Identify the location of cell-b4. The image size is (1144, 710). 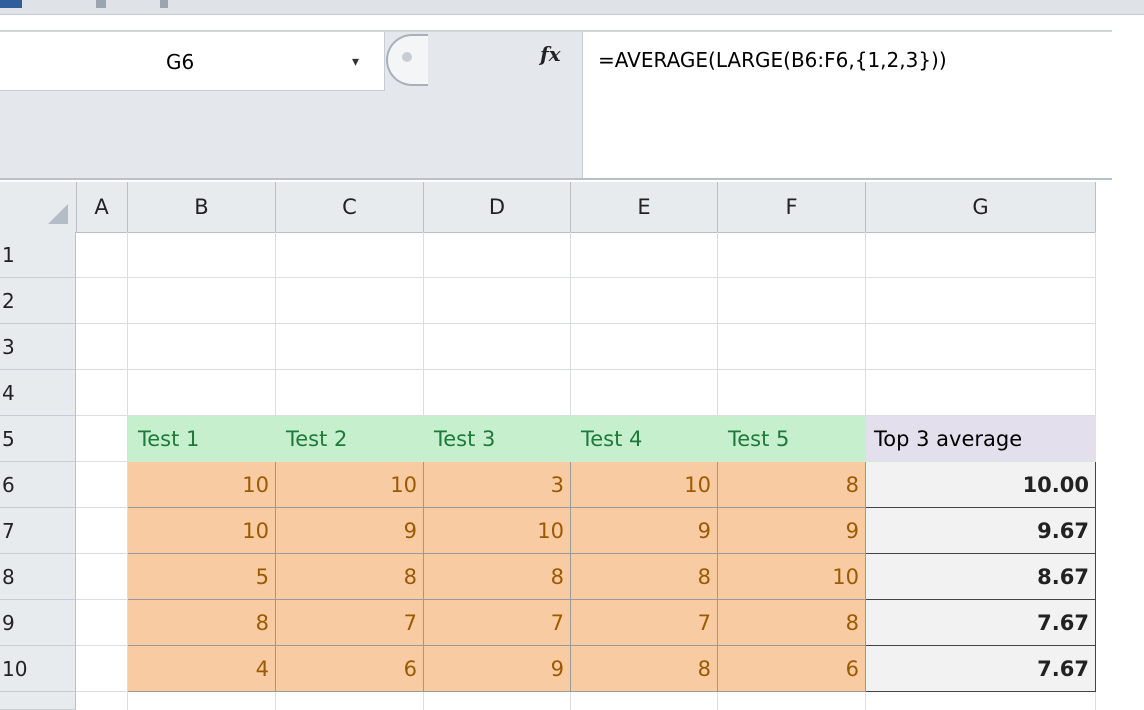
(202, 393).